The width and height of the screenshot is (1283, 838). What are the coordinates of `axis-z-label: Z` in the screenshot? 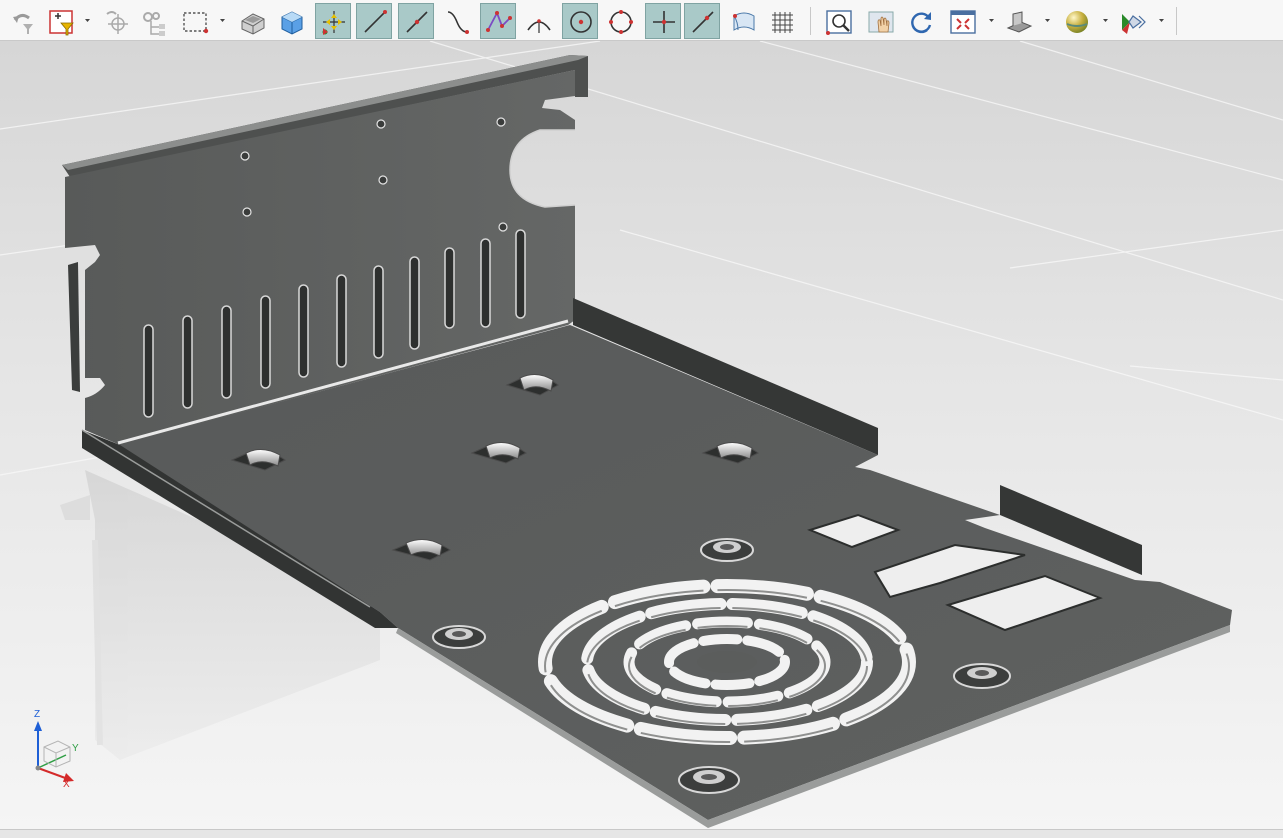 It's located at (37, 714).